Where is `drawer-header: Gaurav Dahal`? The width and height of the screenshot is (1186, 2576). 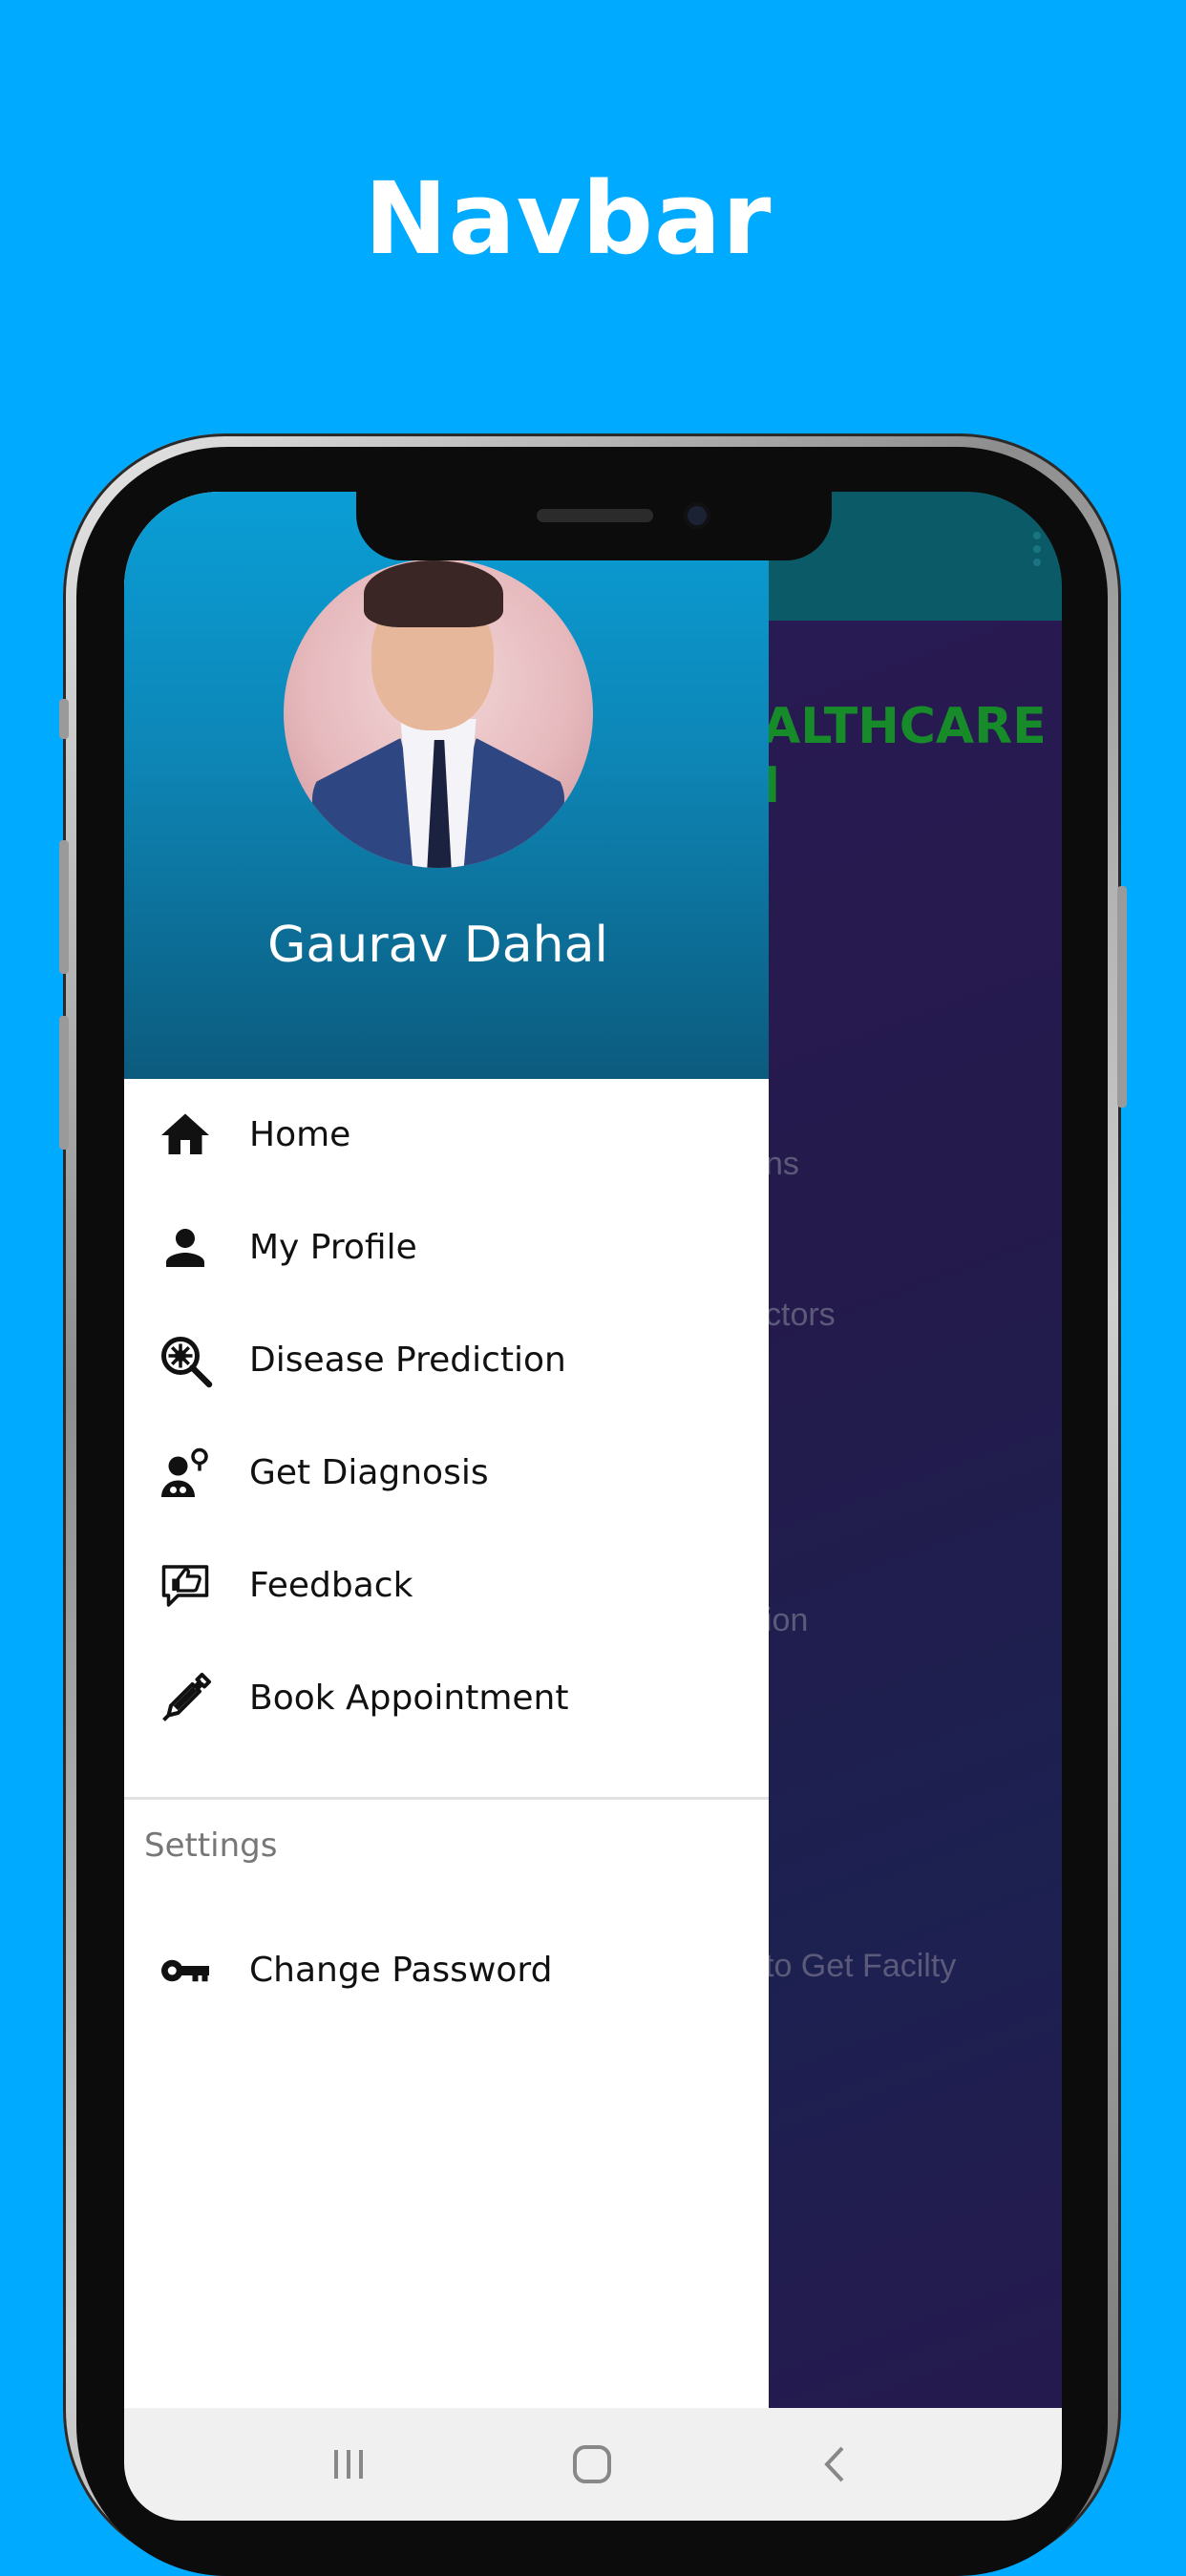 drawer-header: Gaurav Dahal is located at coordinates (447, 785).